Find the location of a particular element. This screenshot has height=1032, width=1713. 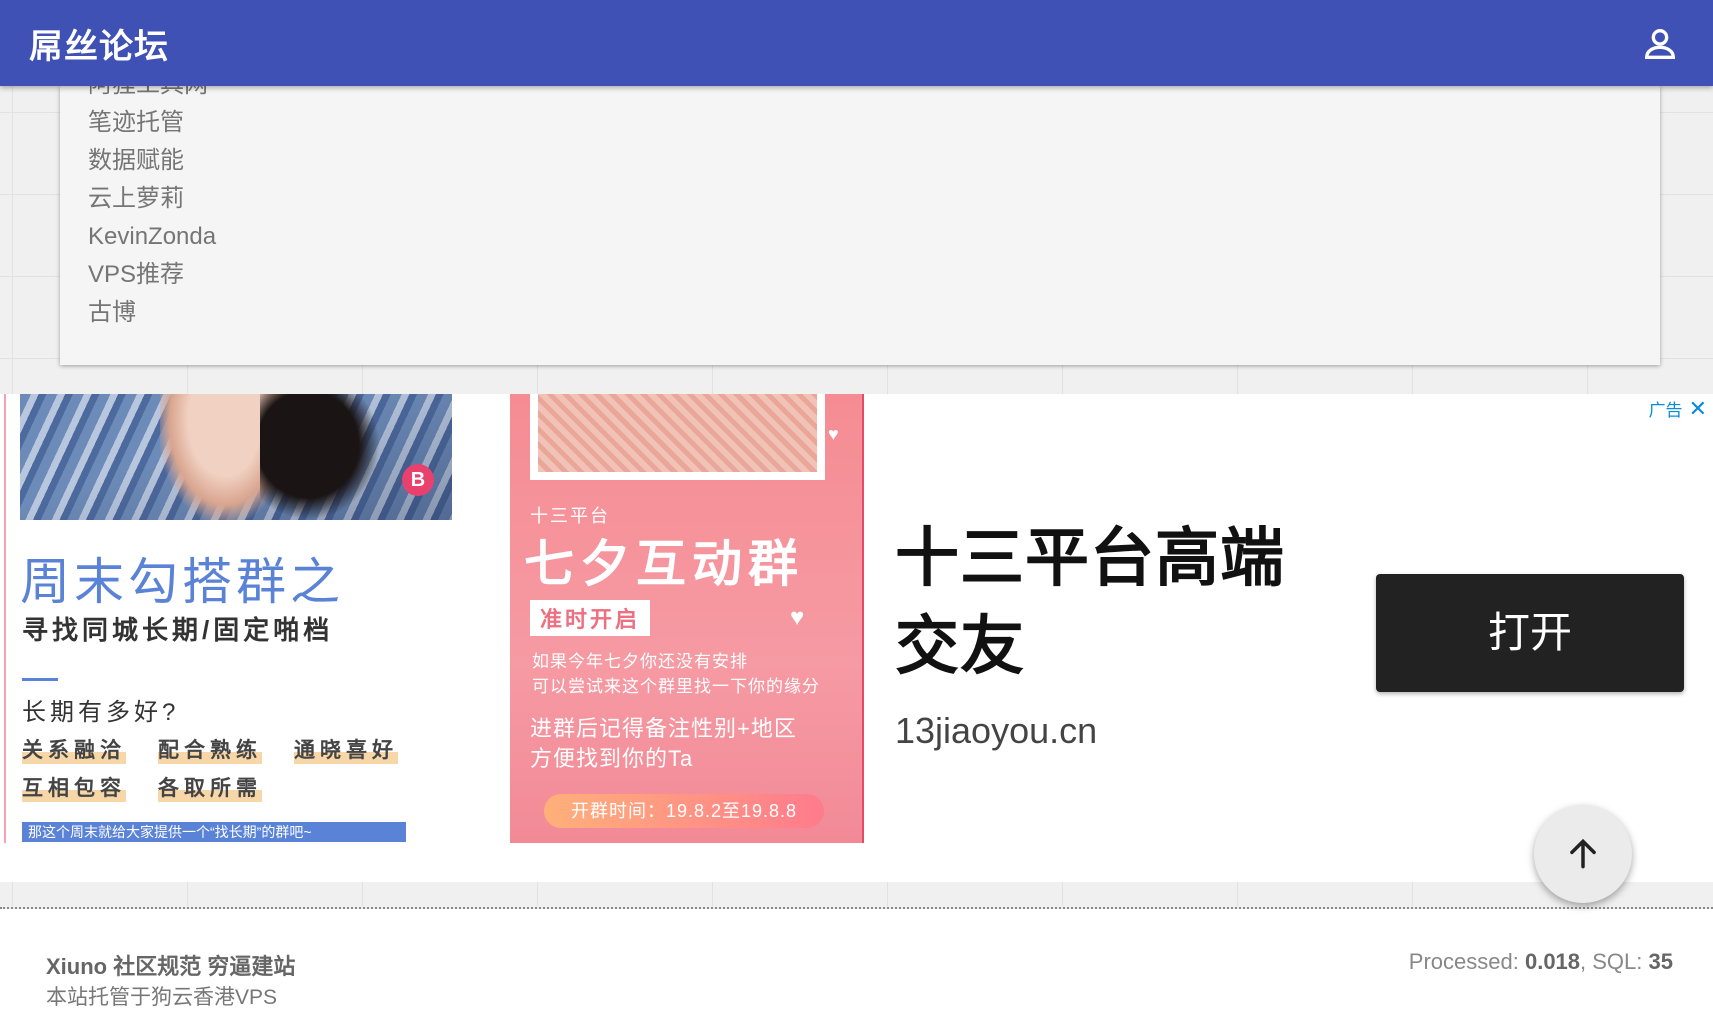

ad-open-button: 打开 is located at coordinates (1530, 633).